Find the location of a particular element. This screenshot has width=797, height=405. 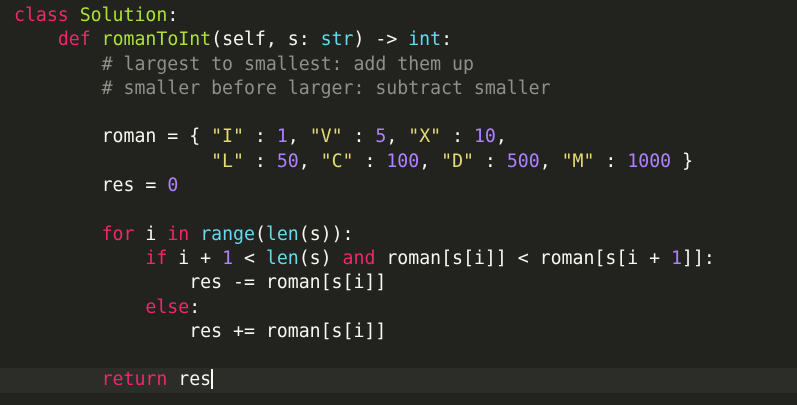

code-token-pl: } is located at coordinates (682, 161).